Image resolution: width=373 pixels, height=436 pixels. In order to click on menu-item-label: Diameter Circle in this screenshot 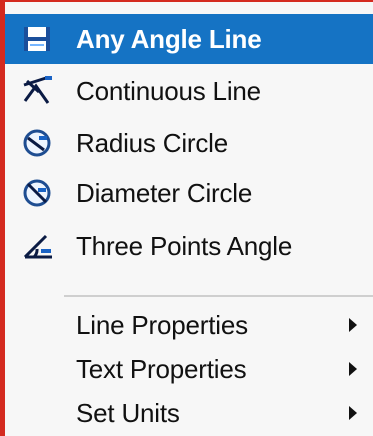, I will do `click(164, 193)`.